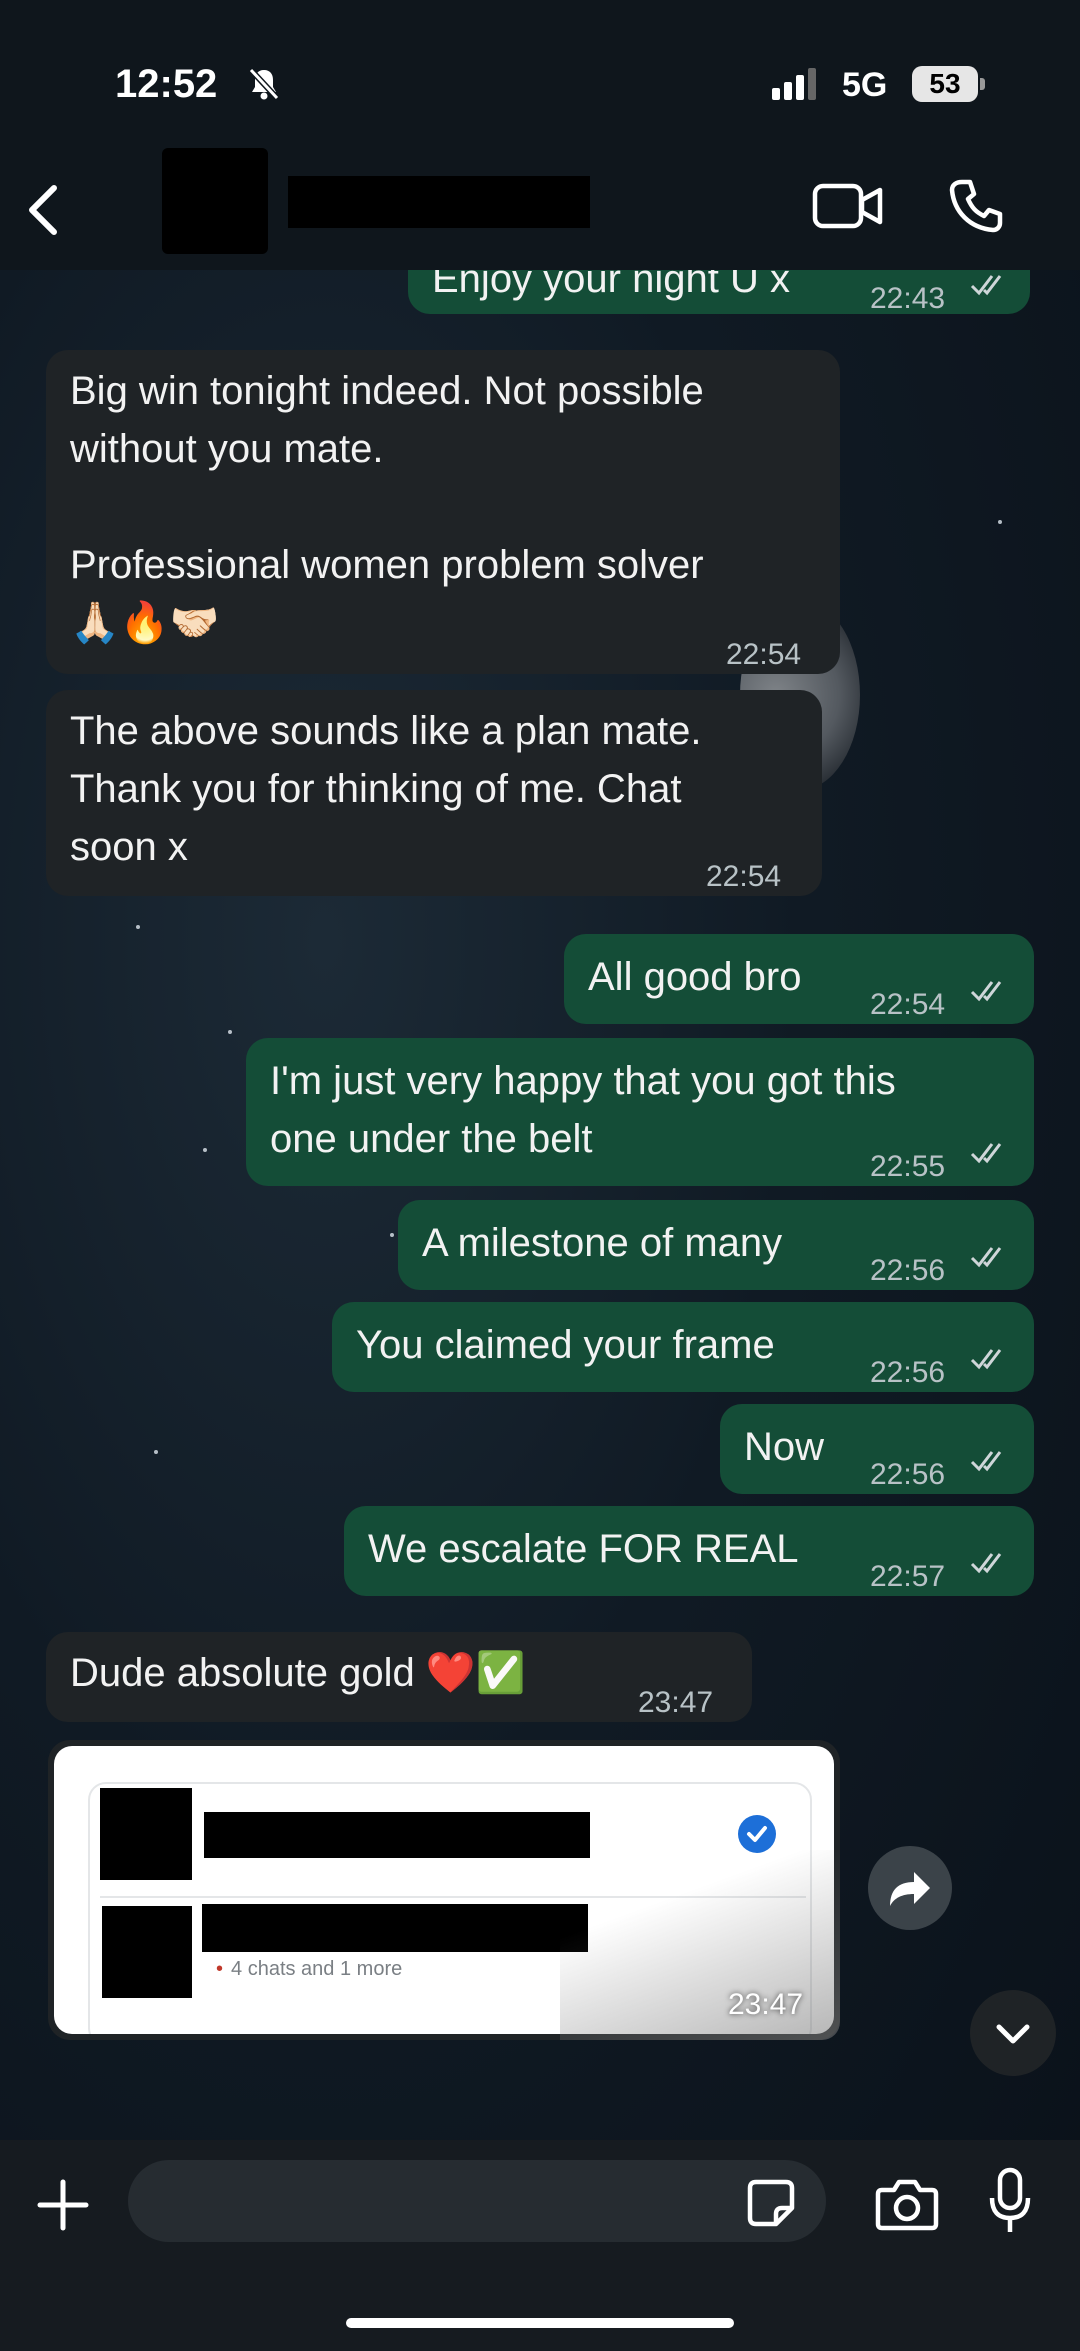 This screenshot has width=1080, height=2351. What do you see at coordinates (848, 206) in the screenshot?
I see `video-call-icon` at bounding box center [848, 206].